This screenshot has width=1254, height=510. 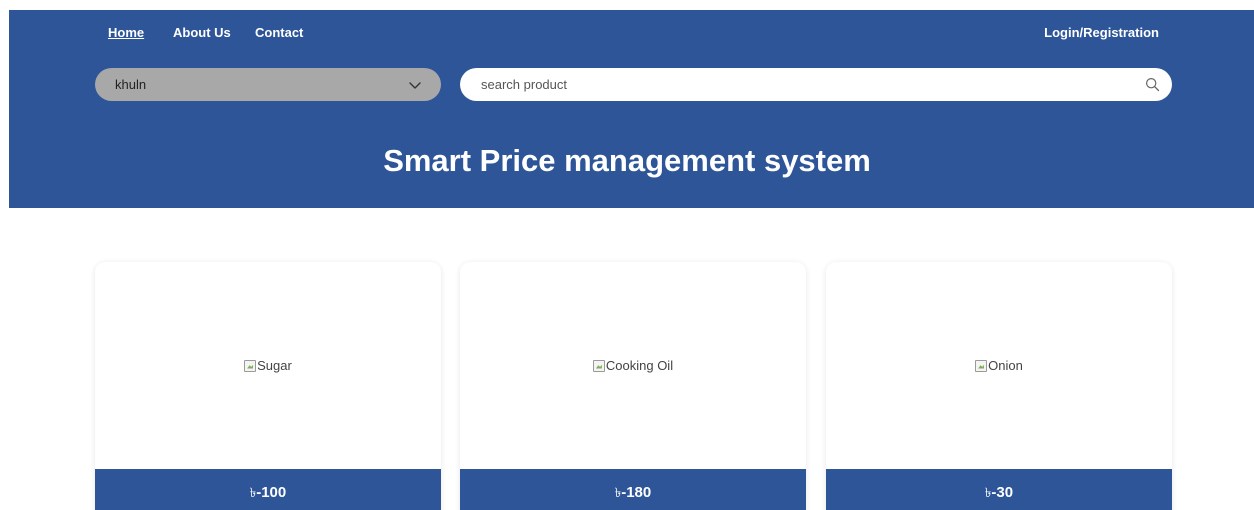 I want to click on nav-link-about-us: About Us, so click(x=202, y=32).